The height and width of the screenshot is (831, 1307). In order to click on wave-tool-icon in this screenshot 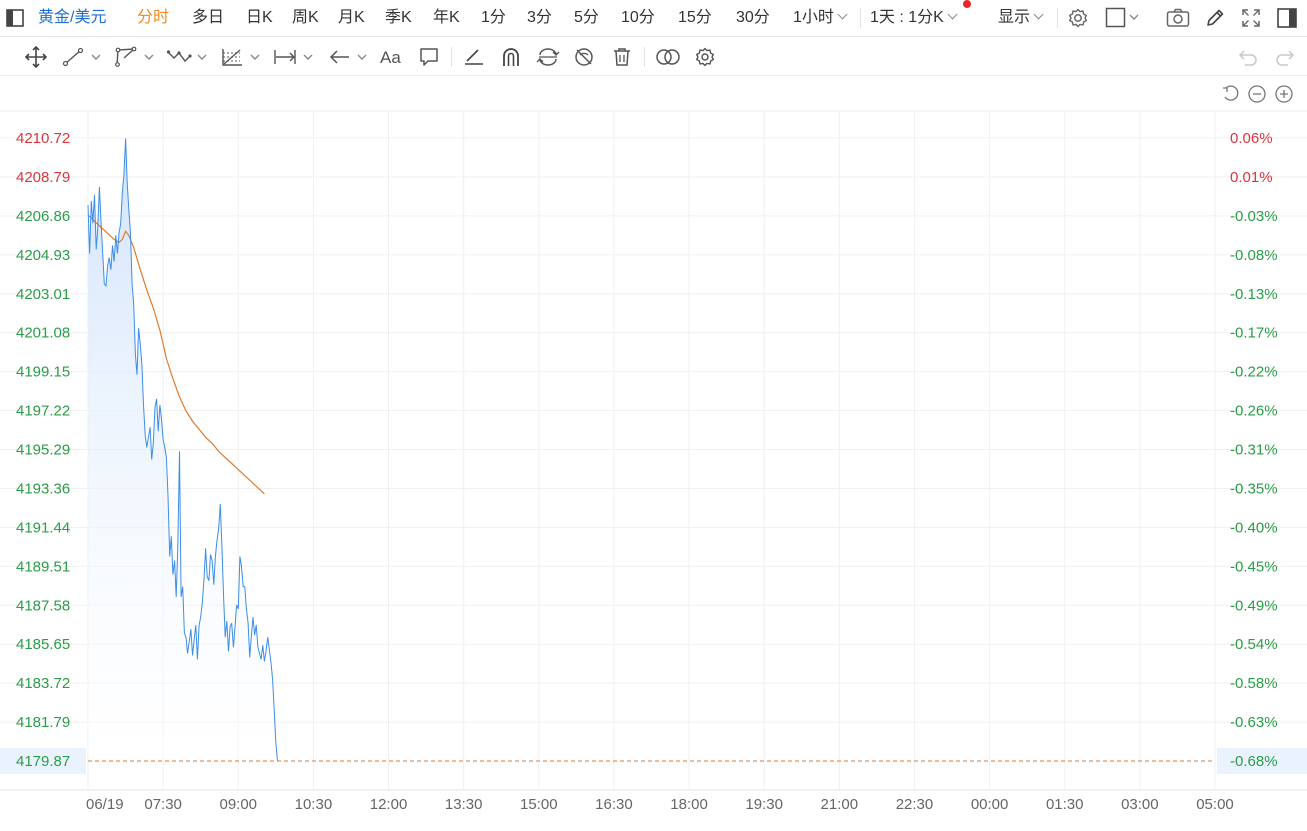, I will do `click(188, 57)`.